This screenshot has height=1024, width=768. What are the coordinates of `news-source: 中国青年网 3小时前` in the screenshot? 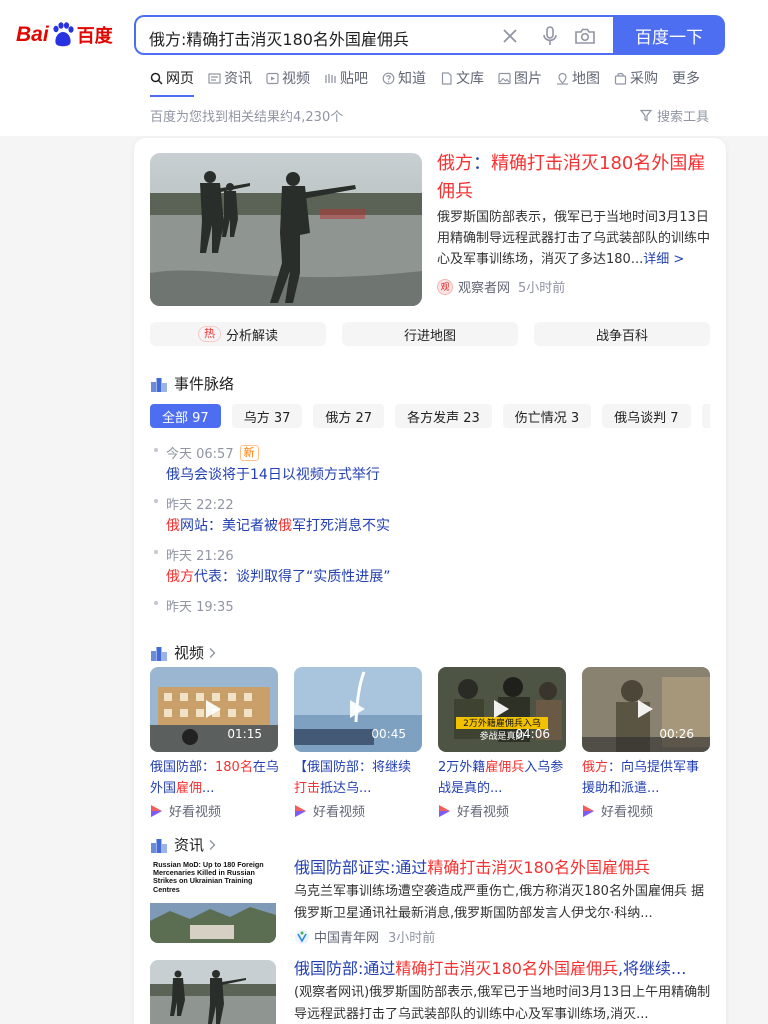 It's located at (364, 936).